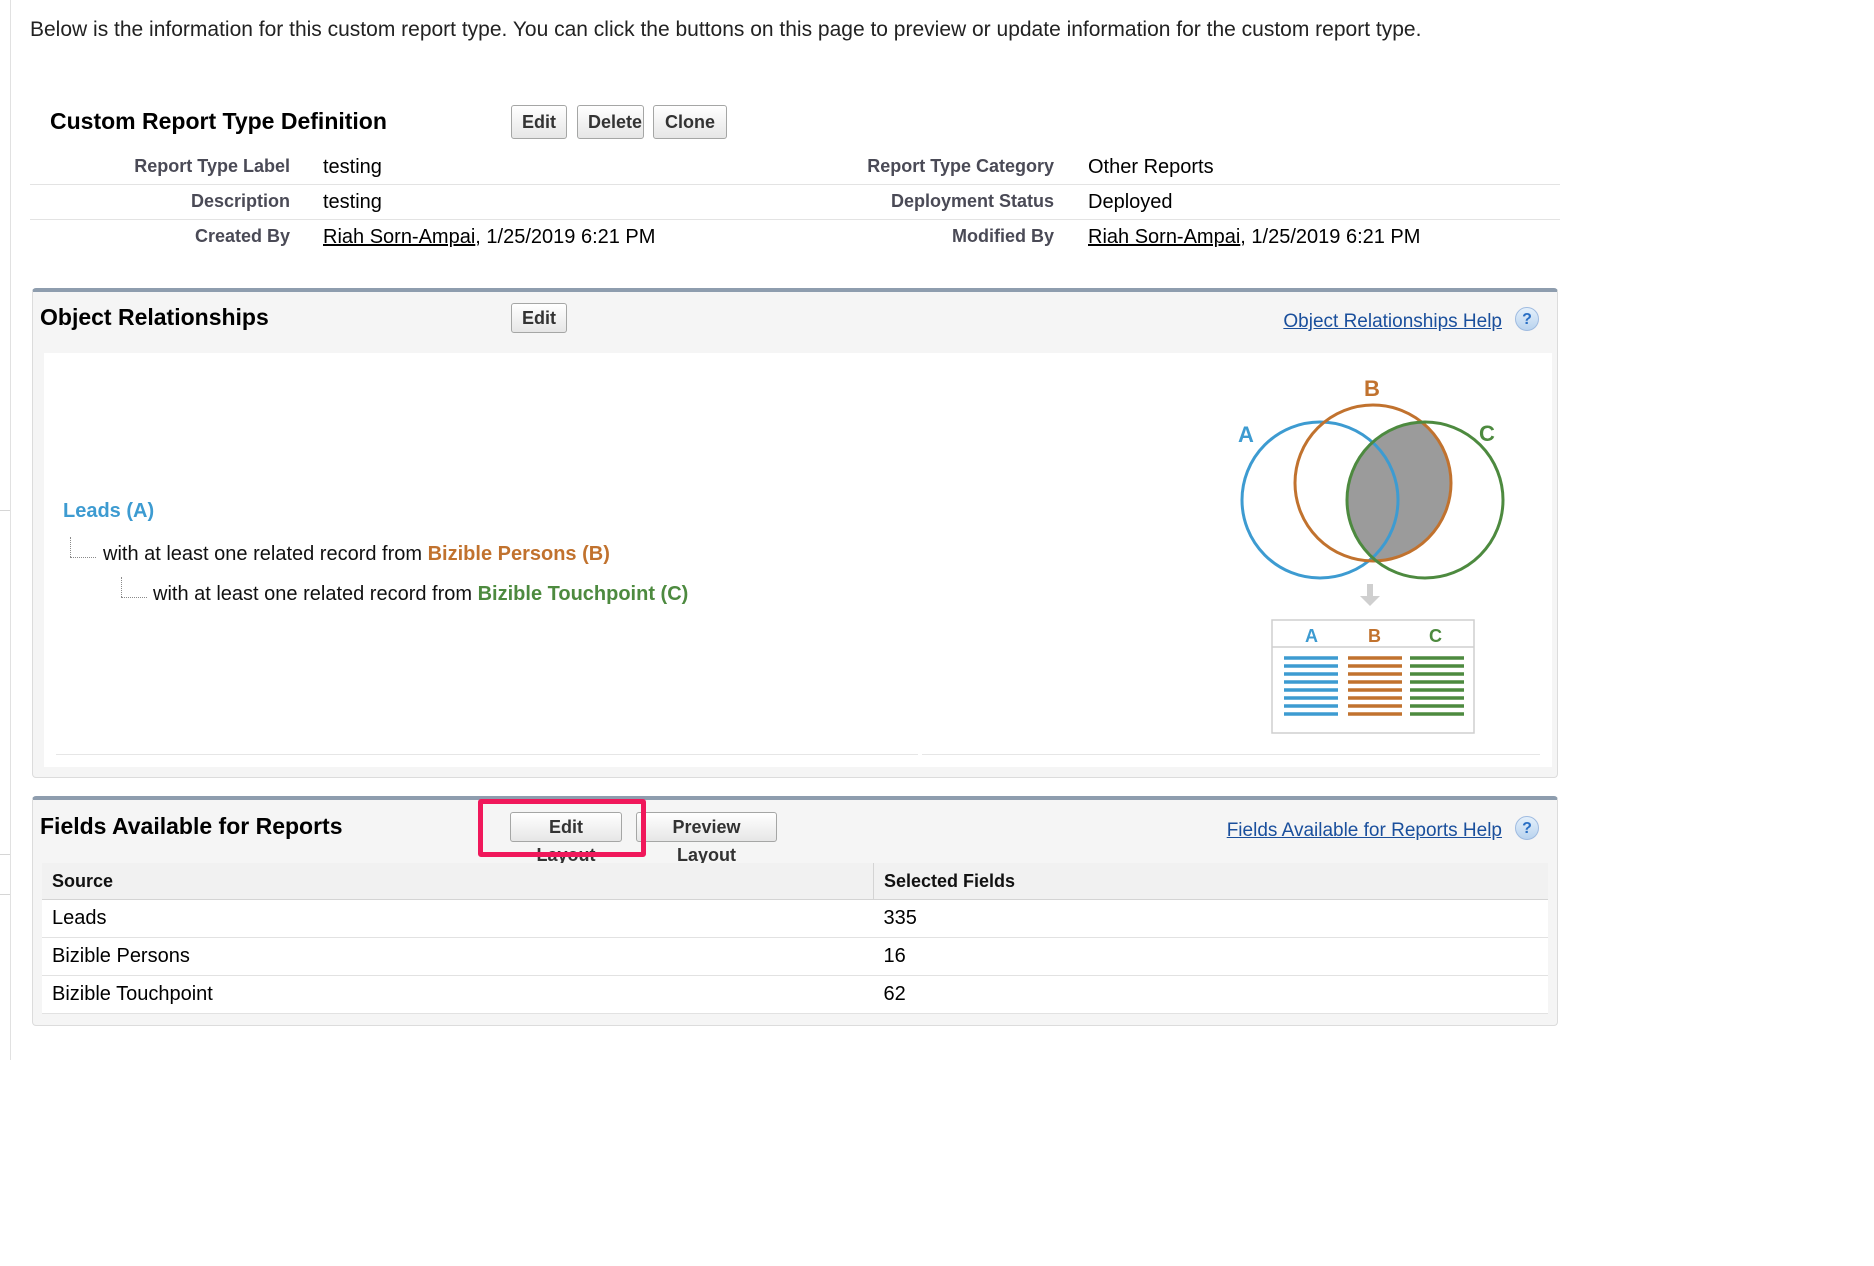 The height and width of the screenshot is (1266, 1874). What do you see at coordinates (1130, 202) in the screenshot?
I see `deployment-status-value: Deployed` at bounding box center [1130, 202].